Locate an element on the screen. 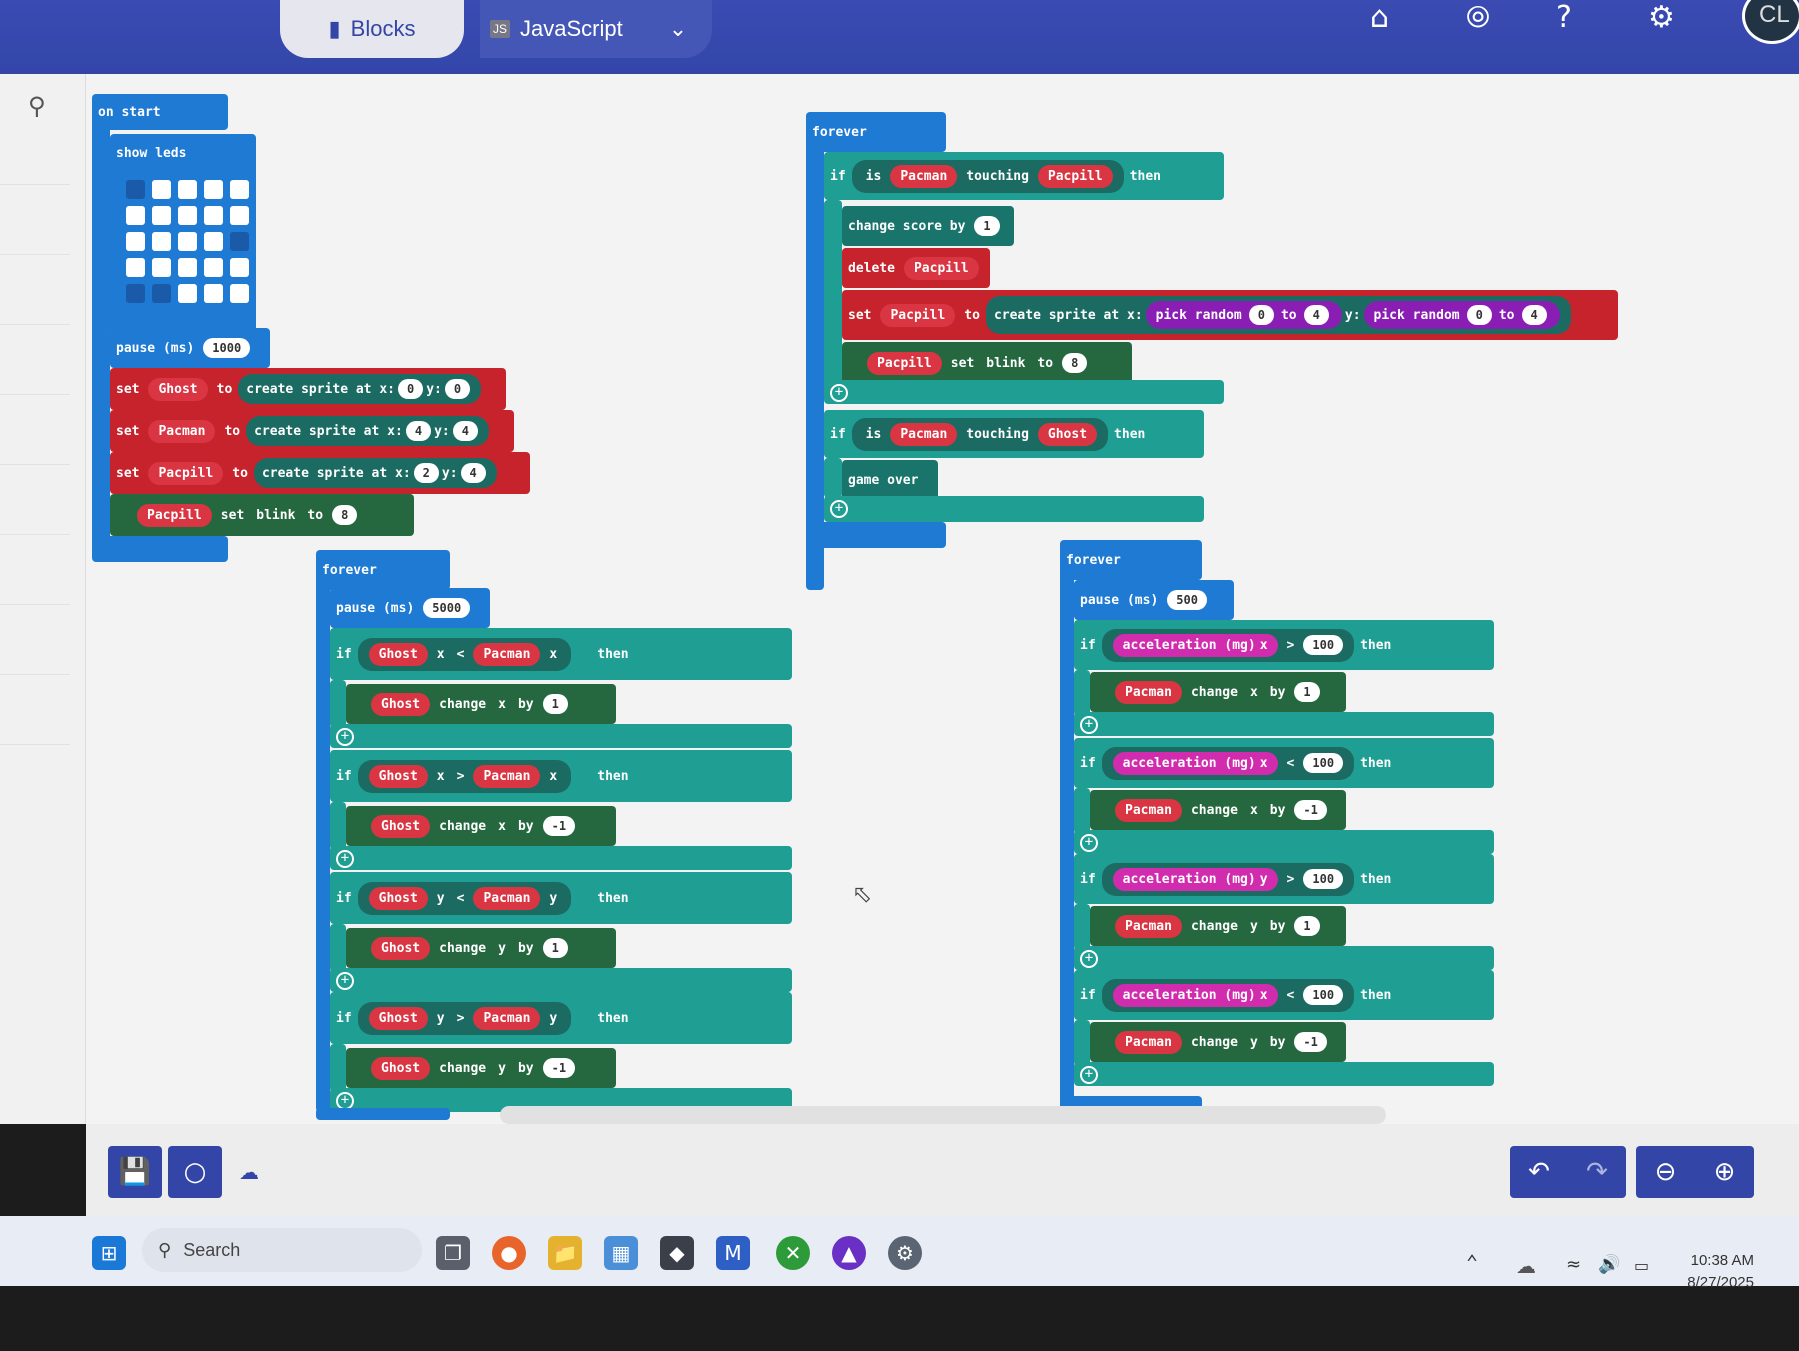 This screenshot has width=1799, height=1351. if-compare-block: if Ghost y < Pacman y then is located at coordinates (561, 898).